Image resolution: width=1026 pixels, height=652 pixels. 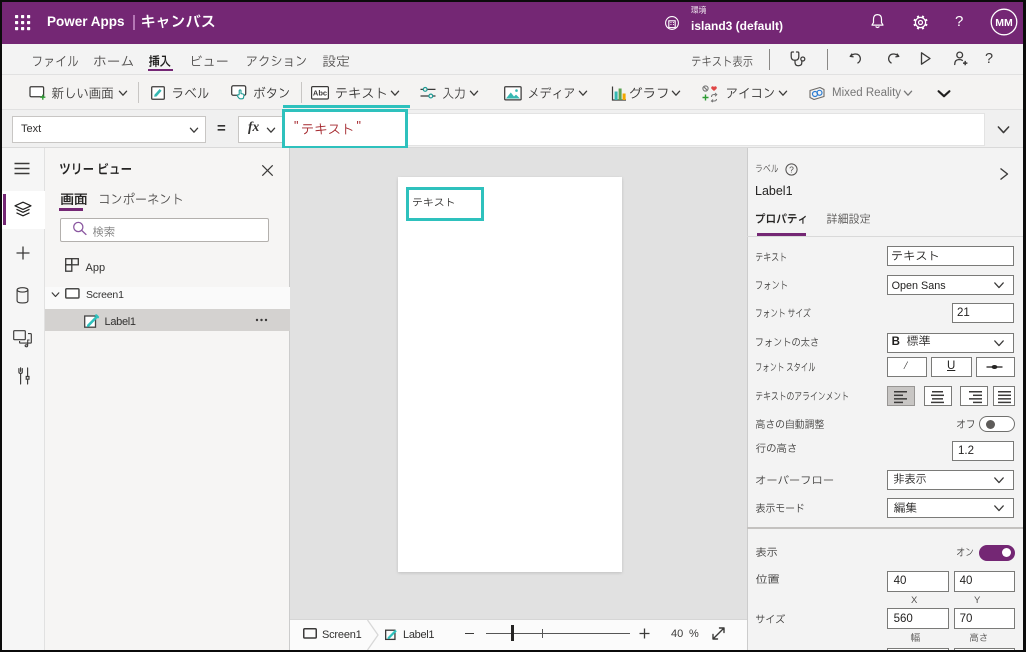 What do you see at coordinates (1004, 23) in the screenshot?
I see `svg-text: MM` at bounding box center [1004, 23].